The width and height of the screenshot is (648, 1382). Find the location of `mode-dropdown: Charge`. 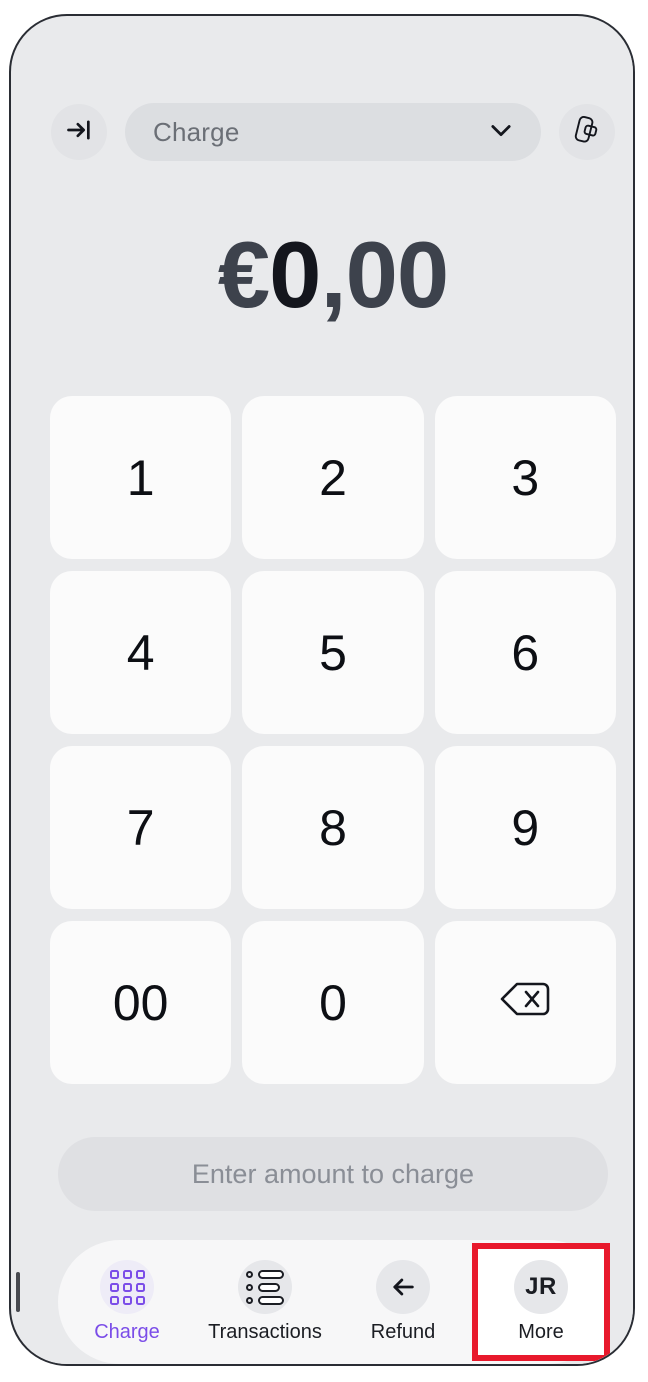

mode-dropdown: Charge is located at coordinates (333, 132).